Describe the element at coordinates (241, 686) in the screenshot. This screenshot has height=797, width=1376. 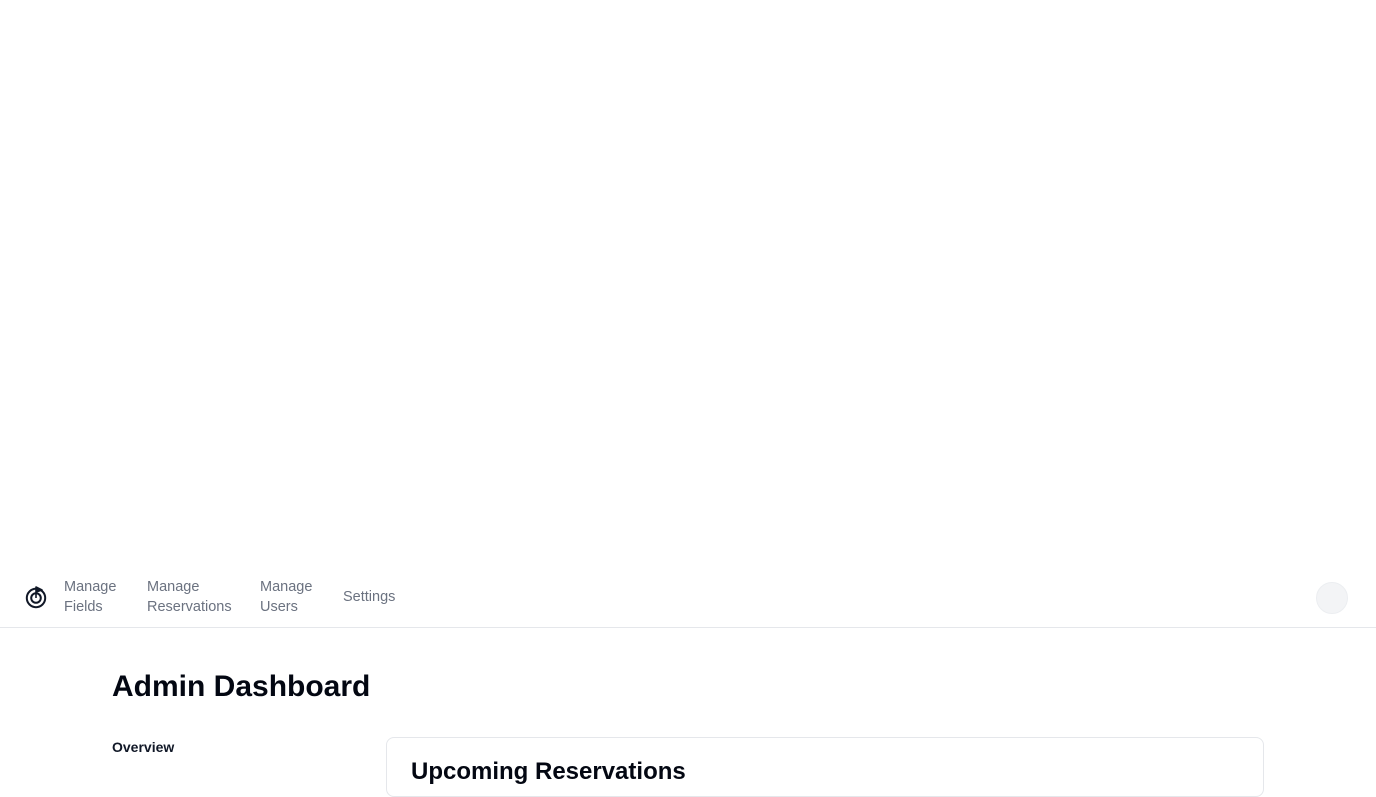
I see `page-title: Admin Dashboard` at that location.